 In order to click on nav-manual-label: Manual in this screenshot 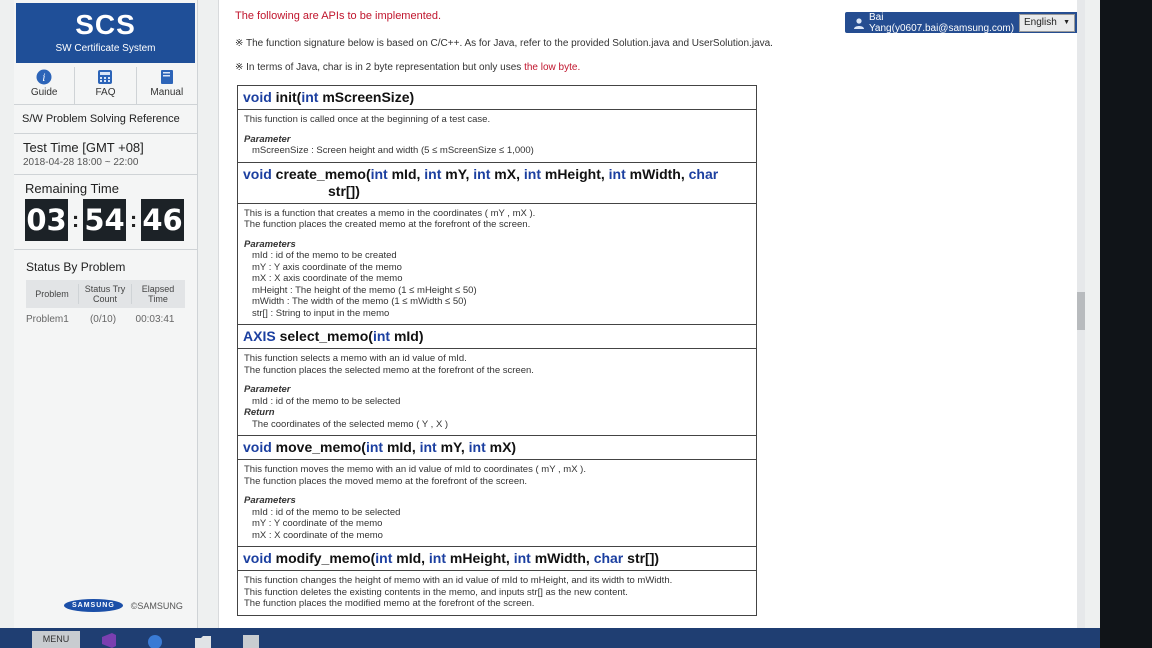, I will do `click(167, 92)`.